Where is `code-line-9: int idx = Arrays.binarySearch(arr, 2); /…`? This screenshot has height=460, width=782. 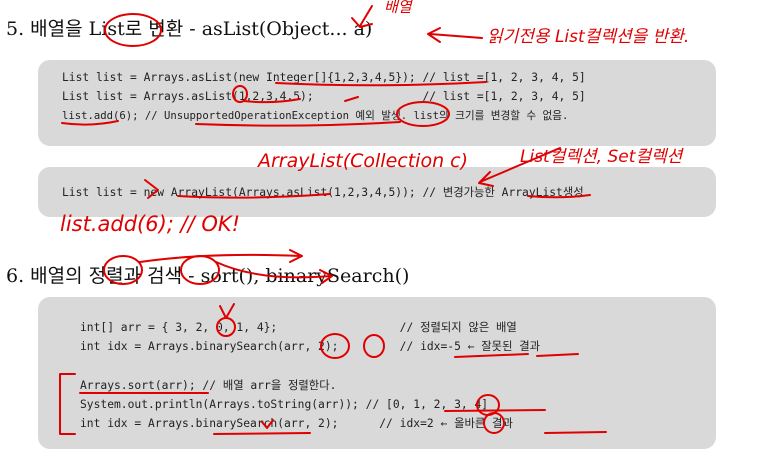 code-line-9: int idx = Arrays.binarySearch(arr, 2); /… is located at coordinates (296, 423).